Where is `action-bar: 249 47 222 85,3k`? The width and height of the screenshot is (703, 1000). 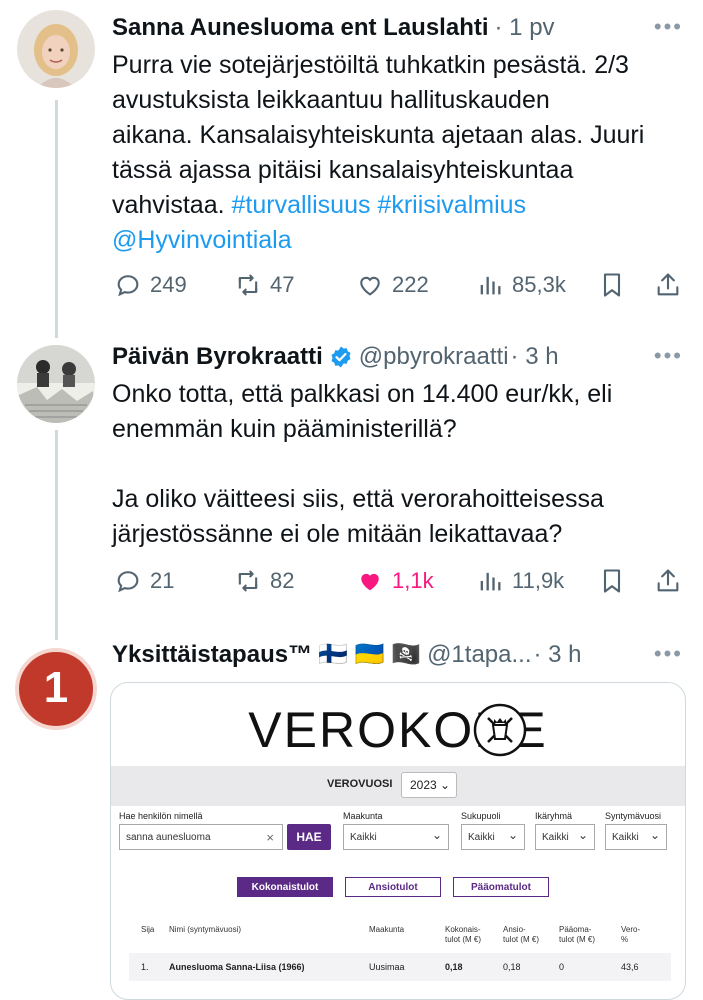 action-bar: 249 47 222 85,3k is located at coordinates (398, 285).